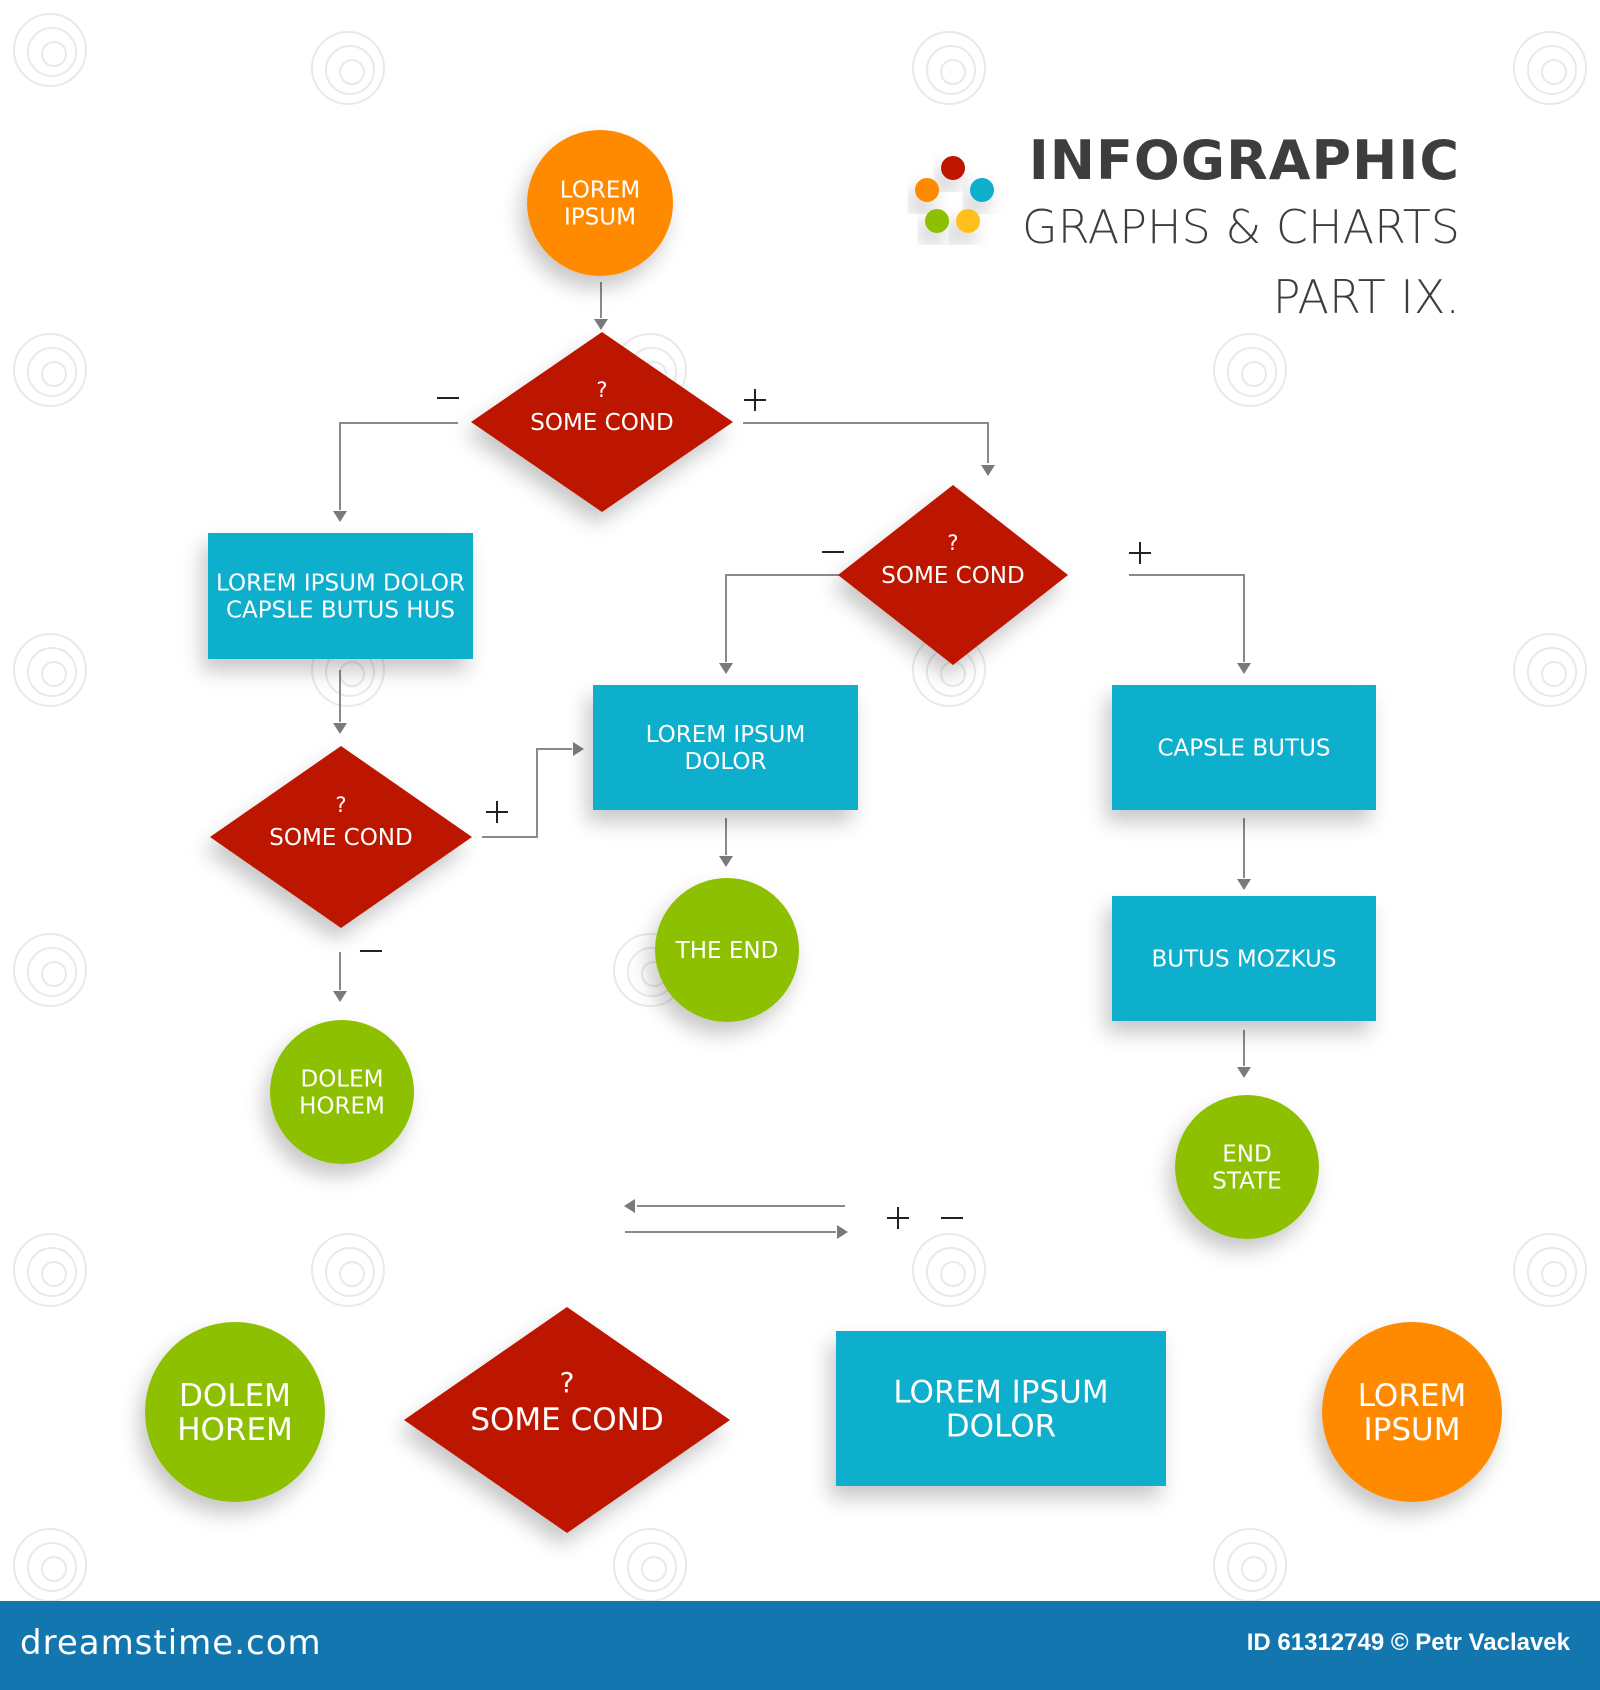  I want to click on legend-plus-sign-icon, so click(898, 1218).